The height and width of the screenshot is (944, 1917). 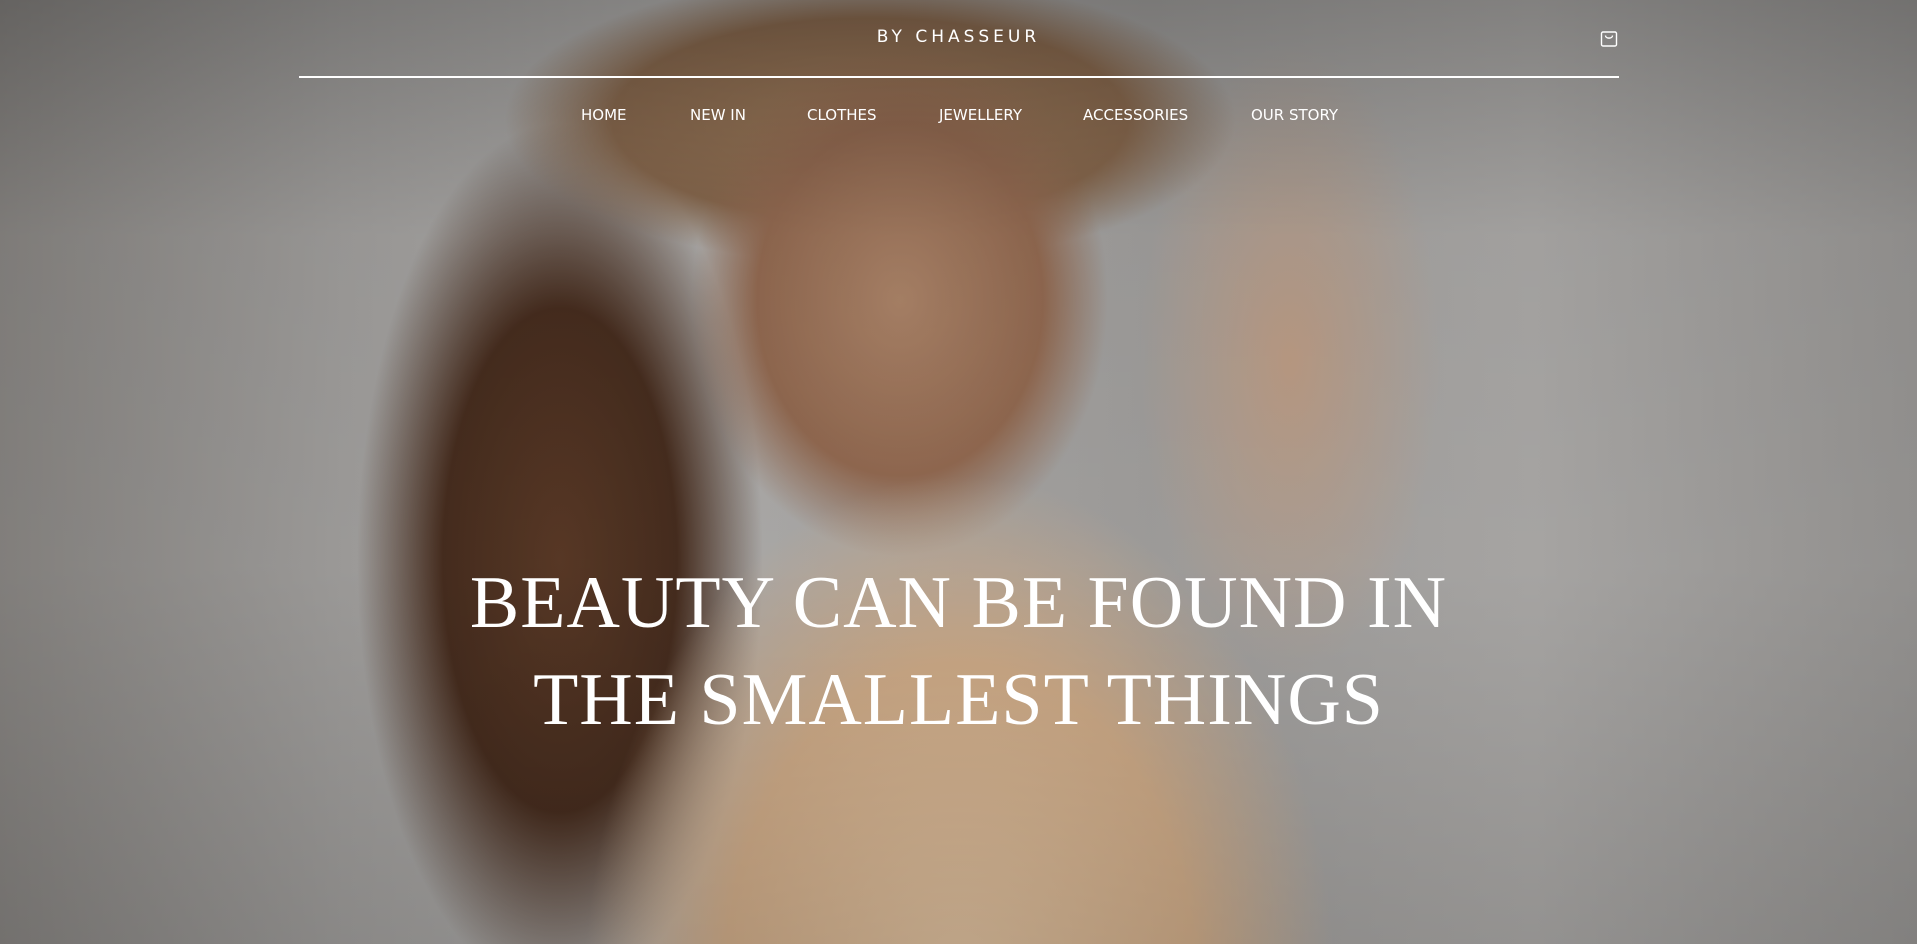 I want to click on shopping-bag-icon, so click(x=1609, y=38).